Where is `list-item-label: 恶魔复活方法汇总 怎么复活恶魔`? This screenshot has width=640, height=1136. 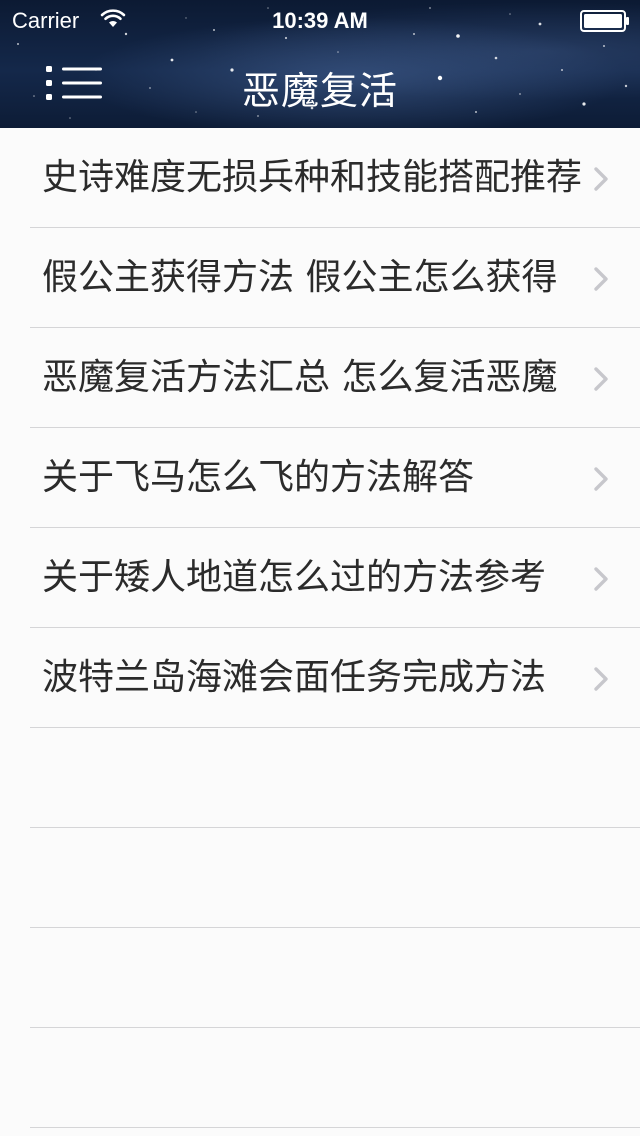
list-item-label: 恶魔复活方法汇总 怎么复活恶魔 is located at coordinates (300, 377).